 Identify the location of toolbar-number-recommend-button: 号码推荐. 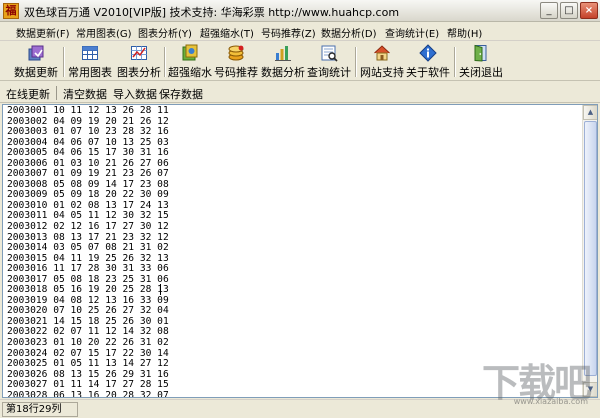
(236, 61).